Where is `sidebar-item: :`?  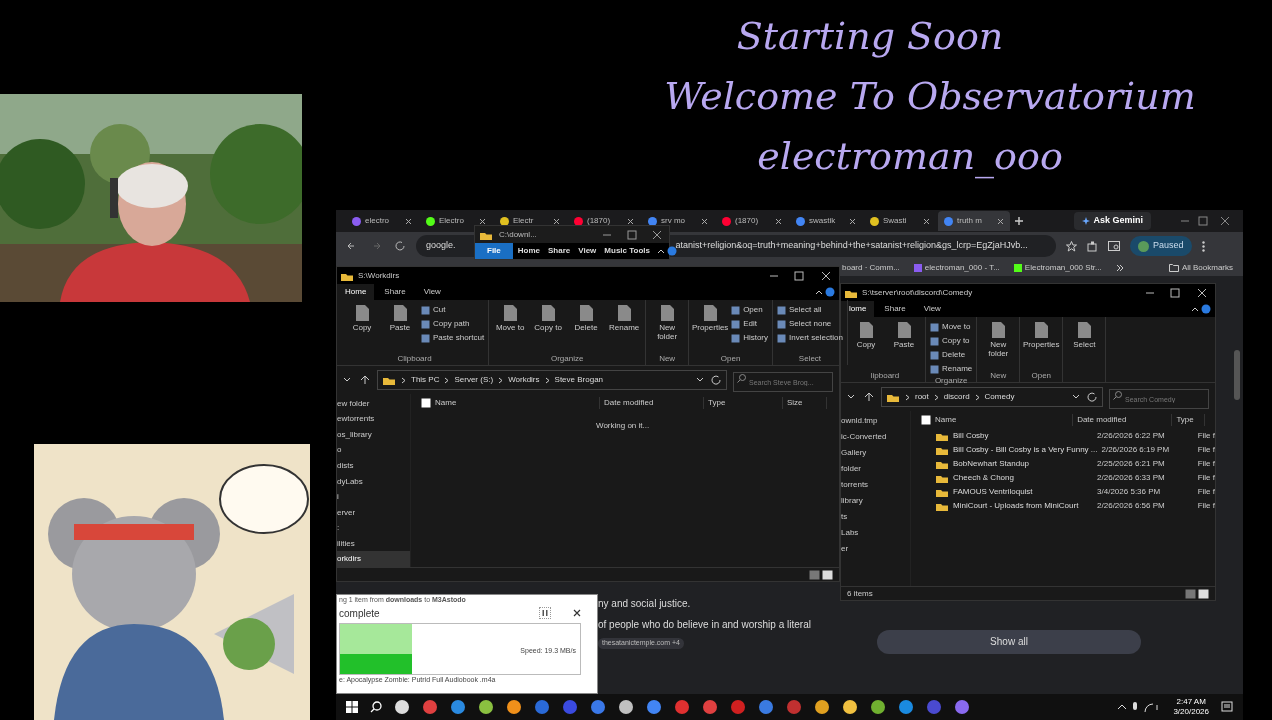 sidebar-item: : is located at coordinates (373, 528).